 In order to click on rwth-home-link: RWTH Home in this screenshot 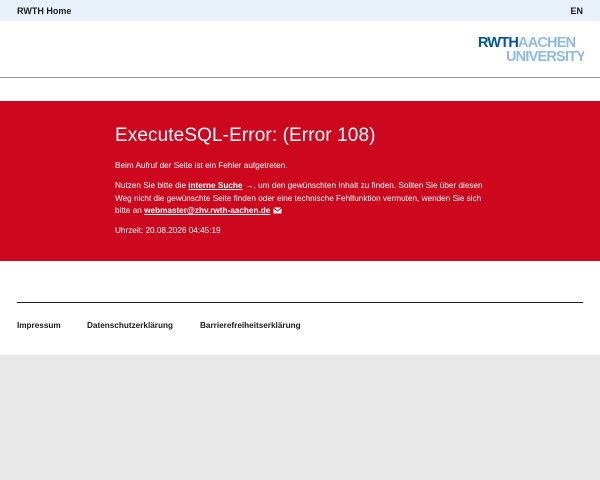, I will do `click(44, 11)`.